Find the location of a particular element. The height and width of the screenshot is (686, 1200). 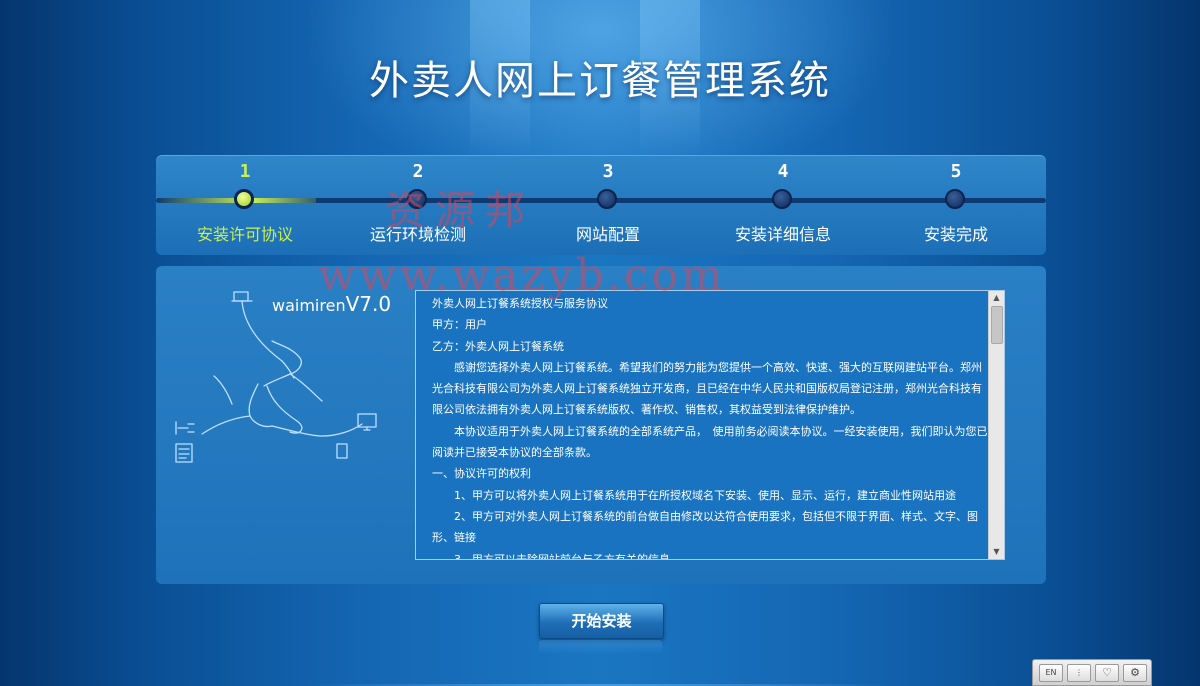

product-logo: waimirenV7.0 is located at coordinates (331, 304).